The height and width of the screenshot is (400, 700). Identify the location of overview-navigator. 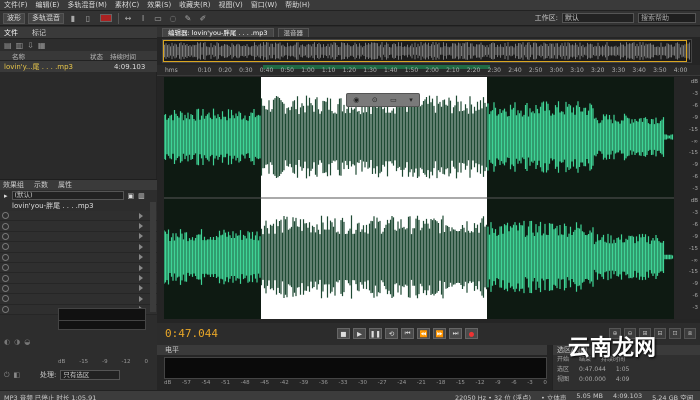
(427, 51).